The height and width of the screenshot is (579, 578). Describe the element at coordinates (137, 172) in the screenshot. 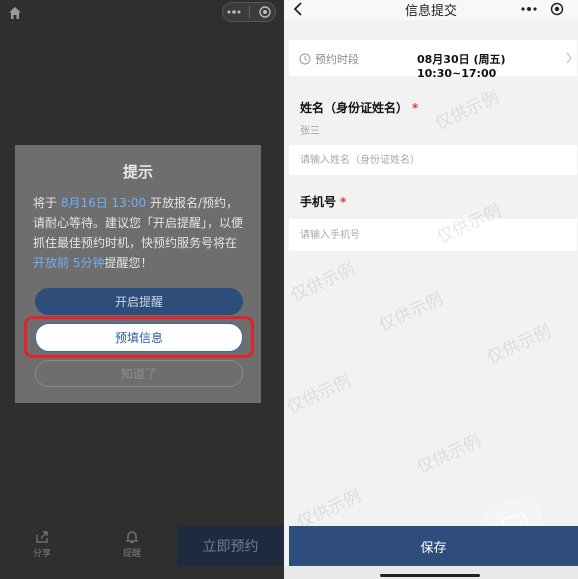

I see `modal-title: 提示` at that location.